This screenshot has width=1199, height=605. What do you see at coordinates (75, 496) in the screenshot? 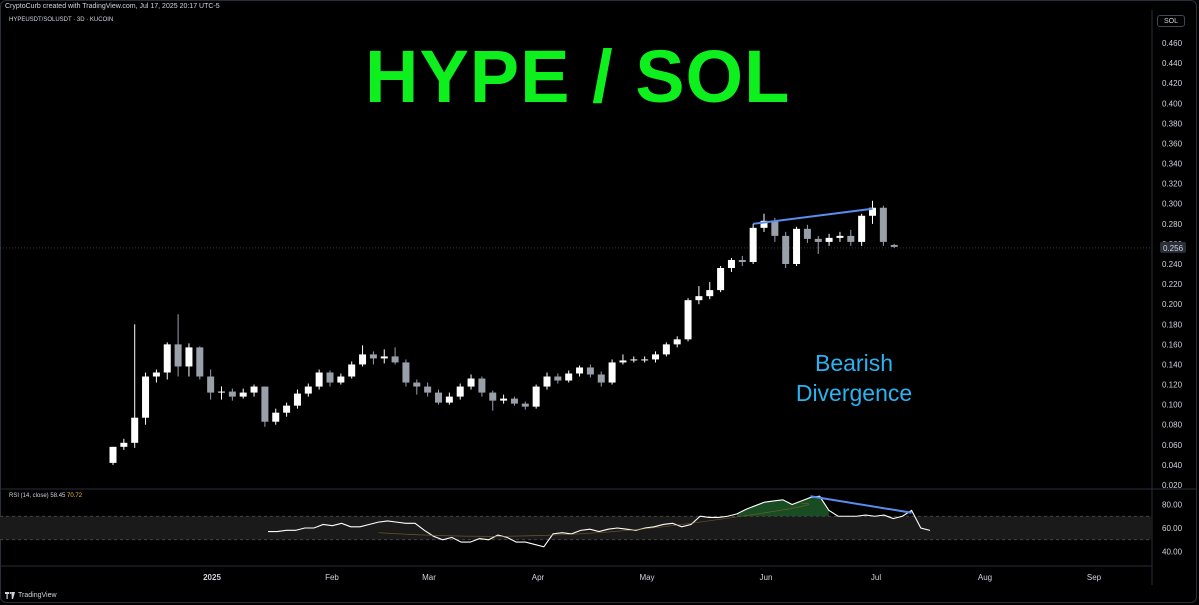
I see `rsi-ma-value: 70.72` at bounding box center [75, 496].